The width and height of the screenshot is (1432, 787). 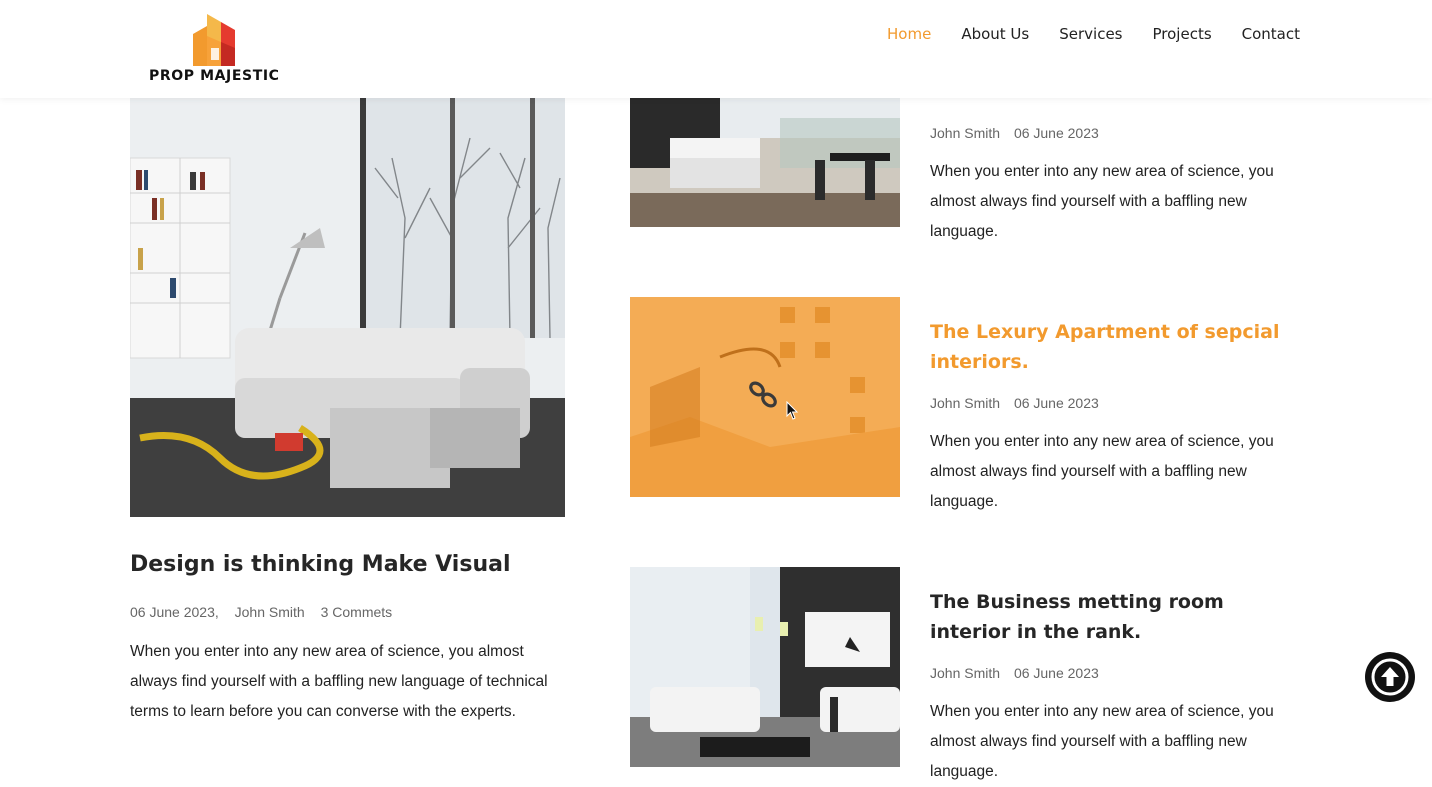 I want to click on post-2-image, so click(x=765, y=397).